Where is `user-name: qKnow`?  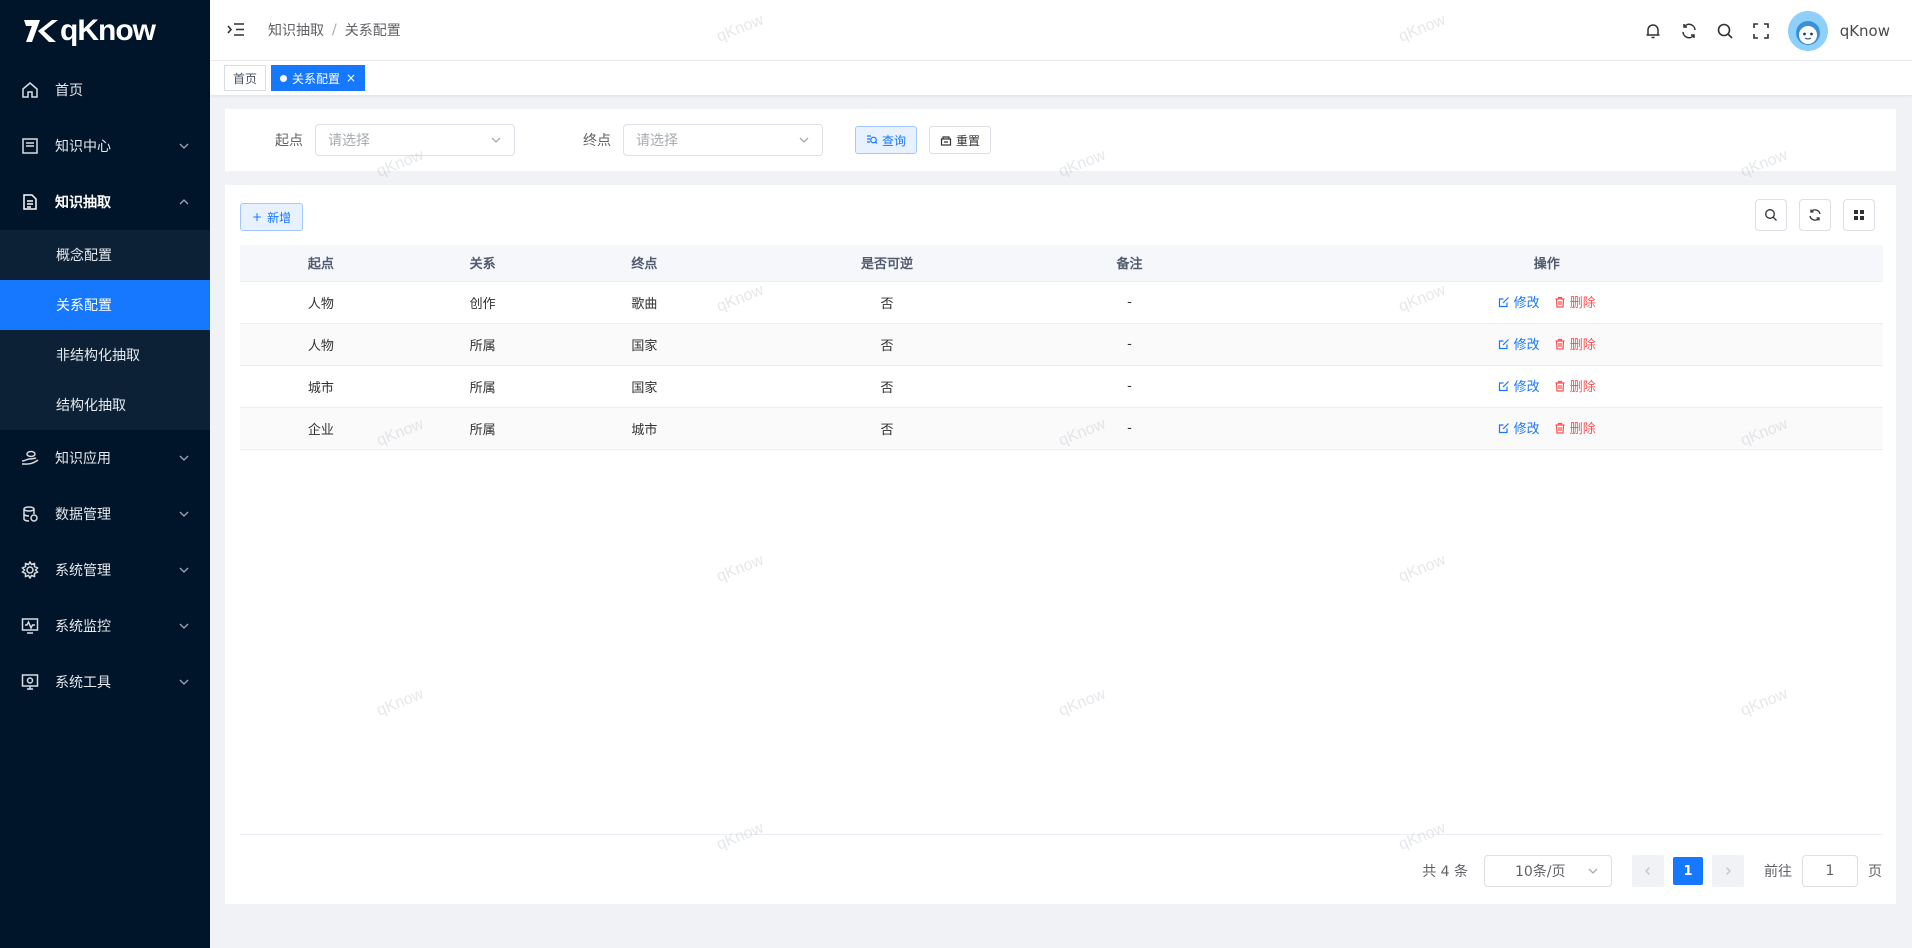
user-name: qKnow is located at coordinates (1865, 31).